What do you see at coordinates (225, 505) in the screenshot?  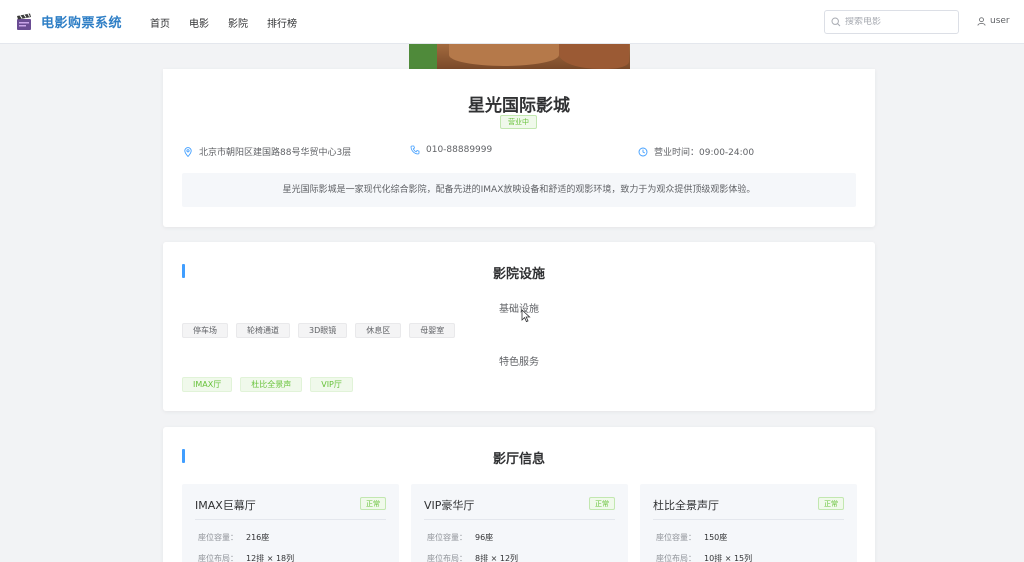 I see `hall-name: IMAX巨幕厅` at bounding box center [225, 505].